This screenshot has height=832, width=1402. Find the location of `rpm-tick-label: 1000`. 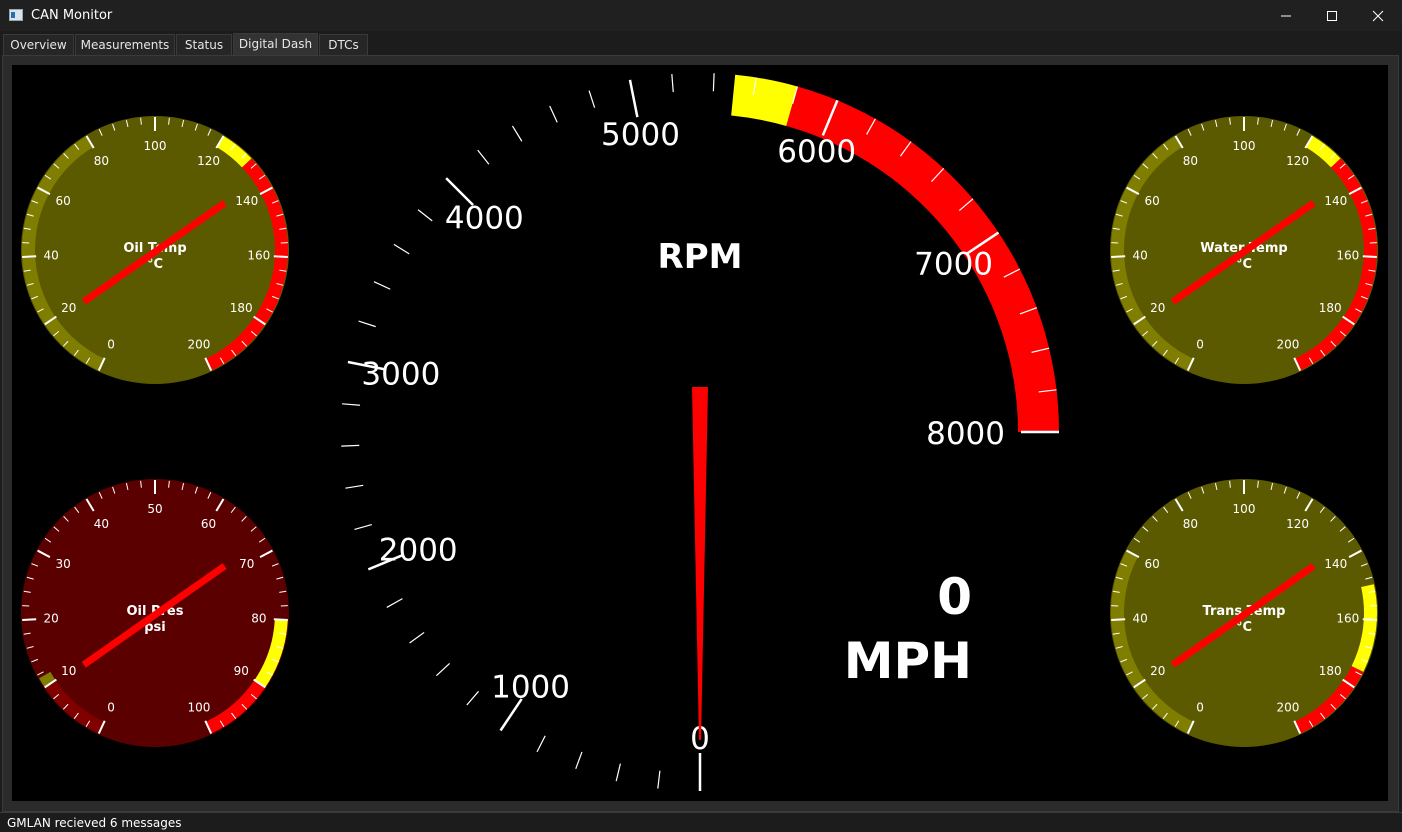

rpm-tick-label: 1000 is located at coordinates (530, 688).